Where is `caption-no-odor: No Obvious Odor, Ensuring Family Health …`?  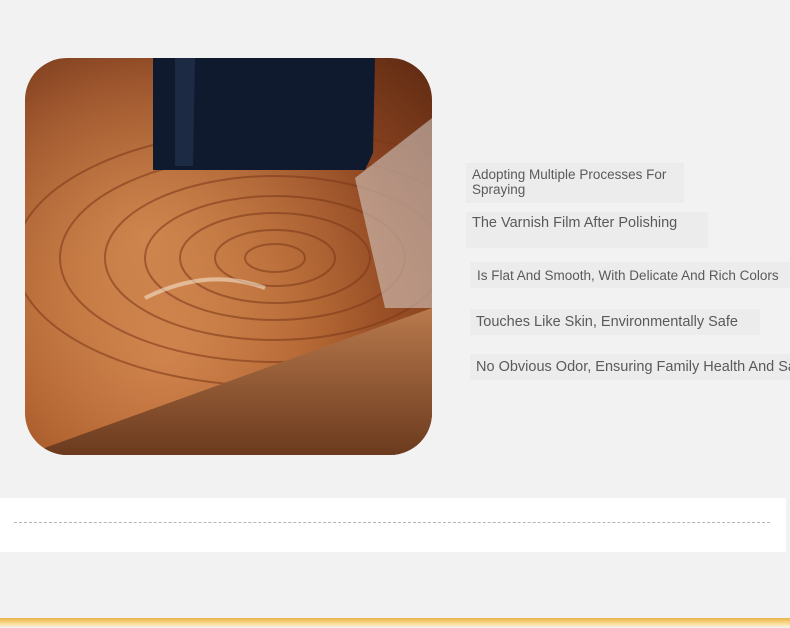 caption-no-odor: No Obvious Odor, Ensuring Family Health … is located at coordinates (633, 367).